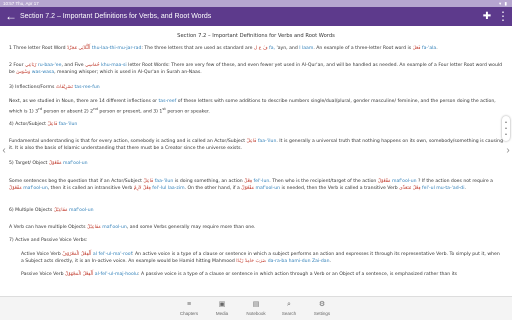 The image size is (512, 320). Describe the element at coordinates (256, 304) in the screenshot. I see `notebook-icon: ▤` at that location.